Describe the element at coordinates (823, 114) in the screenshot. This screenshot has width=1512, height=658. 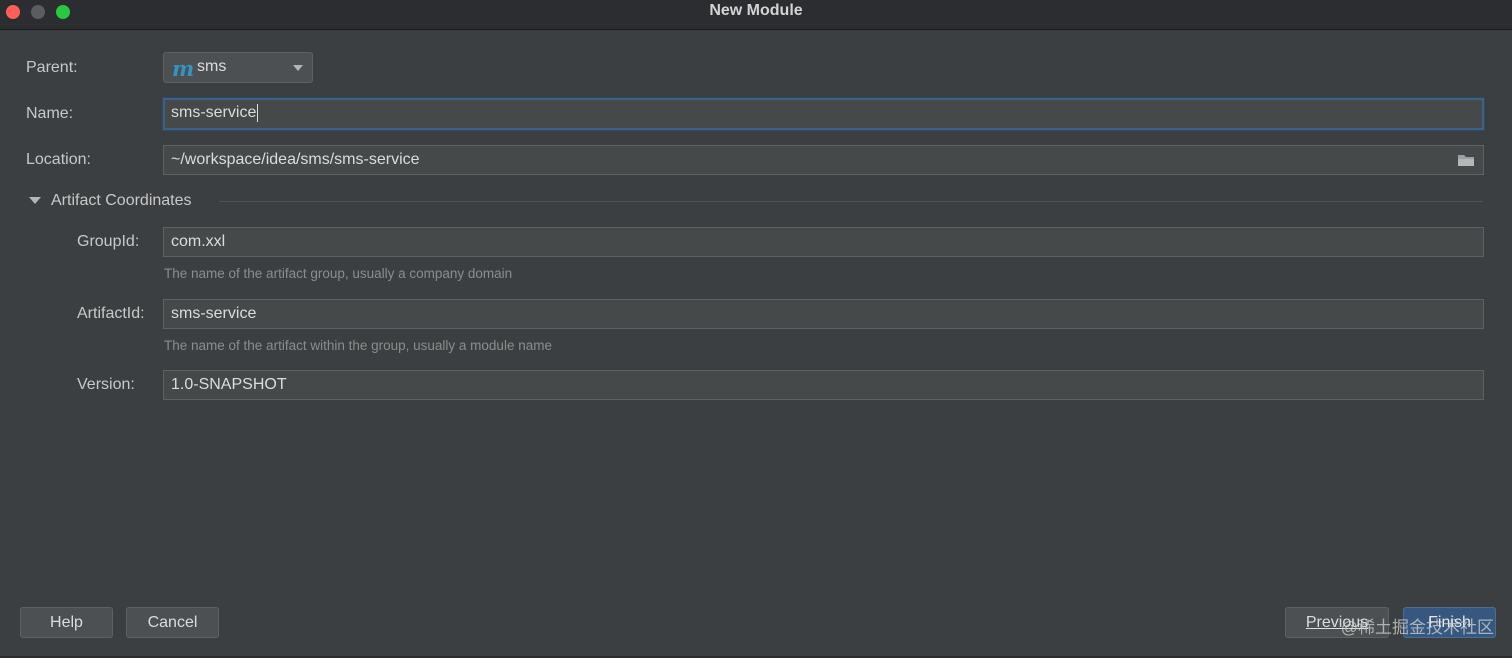
I see `name-input: sms-service` at that location.